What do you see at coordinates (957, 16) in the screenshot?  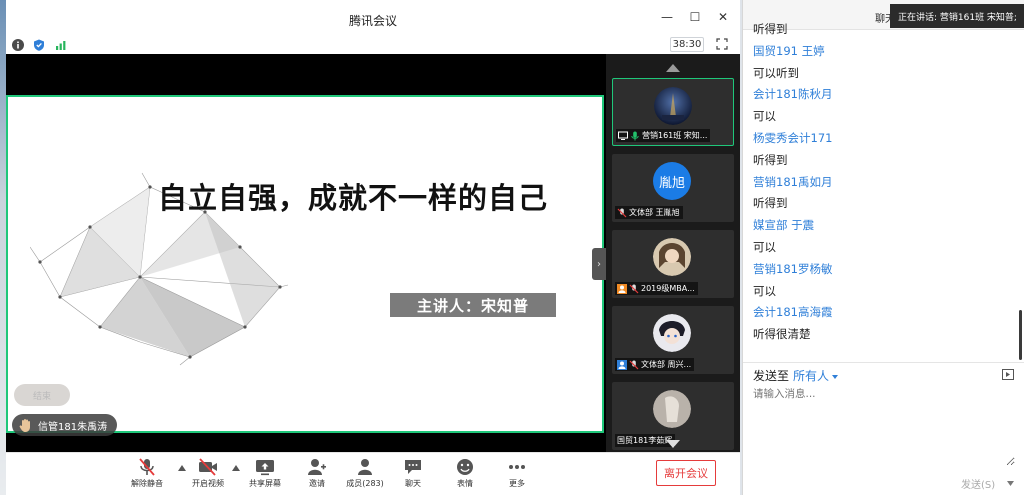 I see `speaking-indicator: 正在讲话: 营销161班 宋知普;` at bounding box center [957, 16].